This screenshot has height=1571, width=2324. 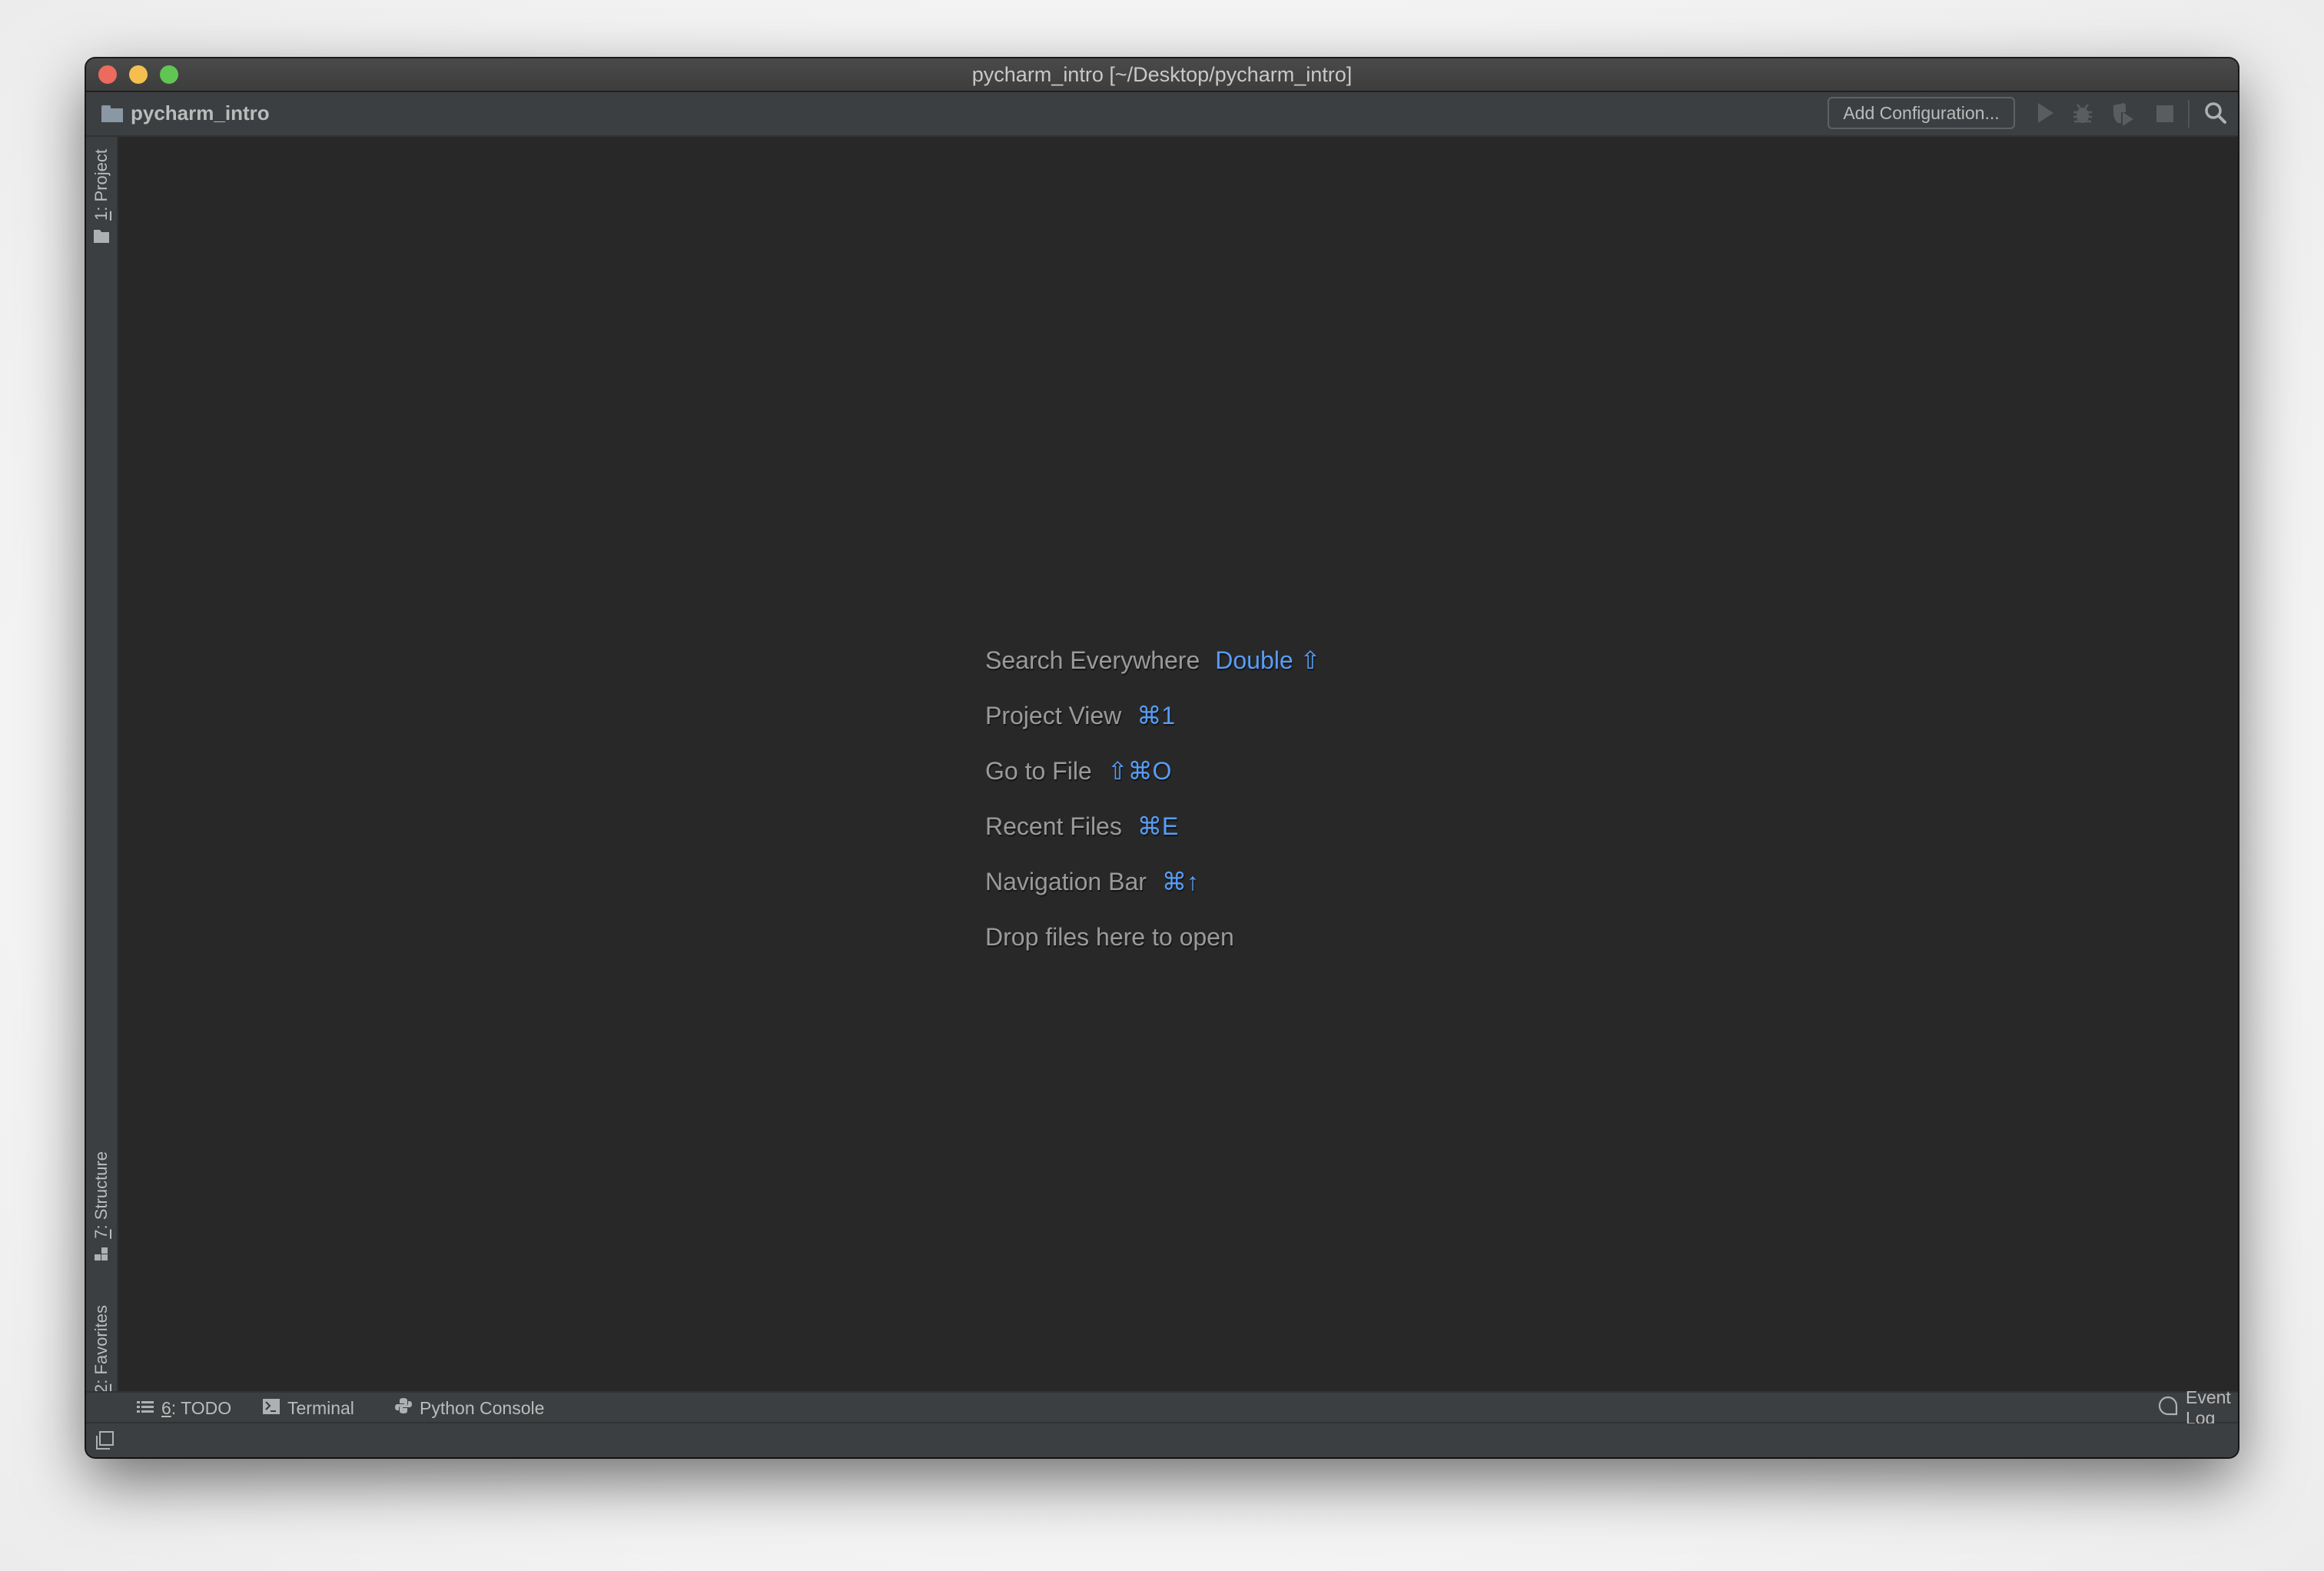 I want to click on toggle-tool-windows-icon, so click(x=104, y=1442).